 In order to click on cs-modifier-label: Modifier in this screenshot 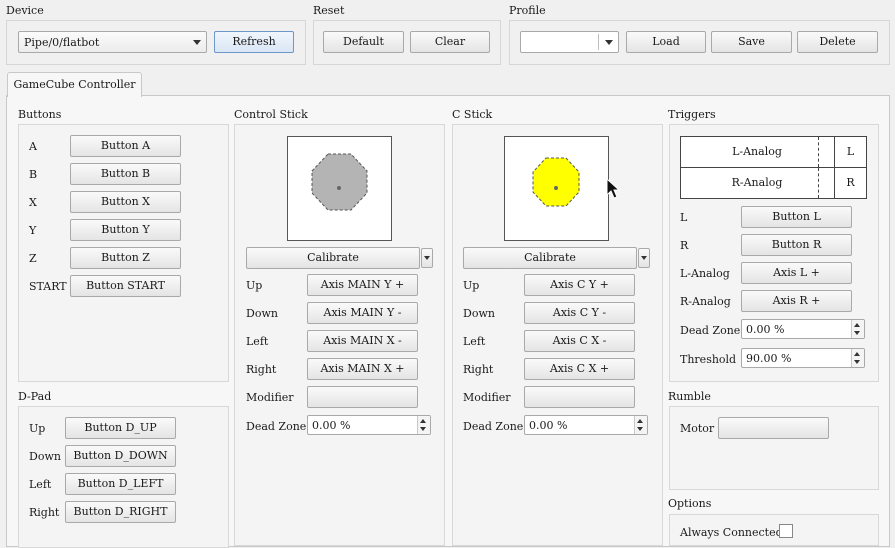, I will do `click(270, 397)`.